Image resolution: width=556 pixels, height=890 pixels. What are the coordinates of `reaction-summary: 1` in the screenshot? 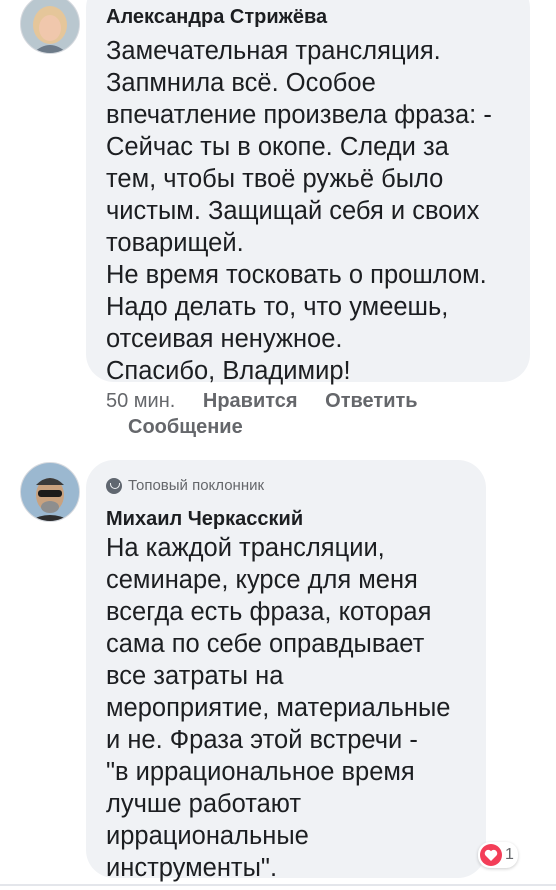 It's located at (498, 855).